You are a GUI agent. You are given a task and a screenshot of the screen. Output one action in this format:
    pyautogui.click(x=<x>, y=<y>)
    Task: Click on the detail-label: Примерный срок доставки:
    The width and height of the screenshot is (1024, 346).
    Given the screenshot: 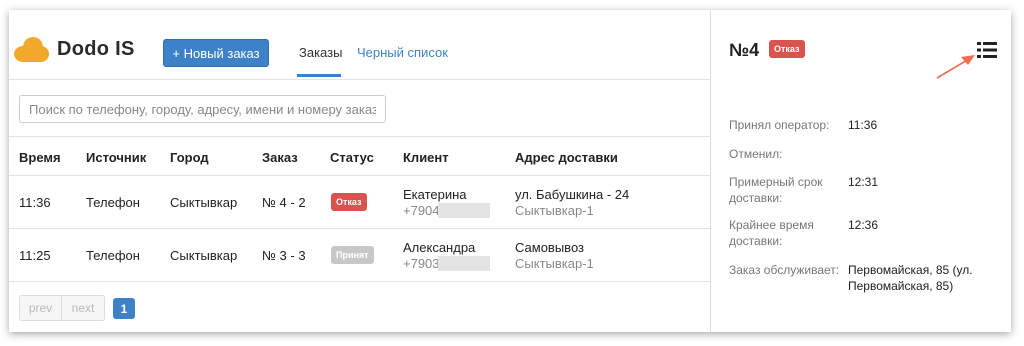 What is the action you would take?
    pyautogui.click(x=776, y=190)
    